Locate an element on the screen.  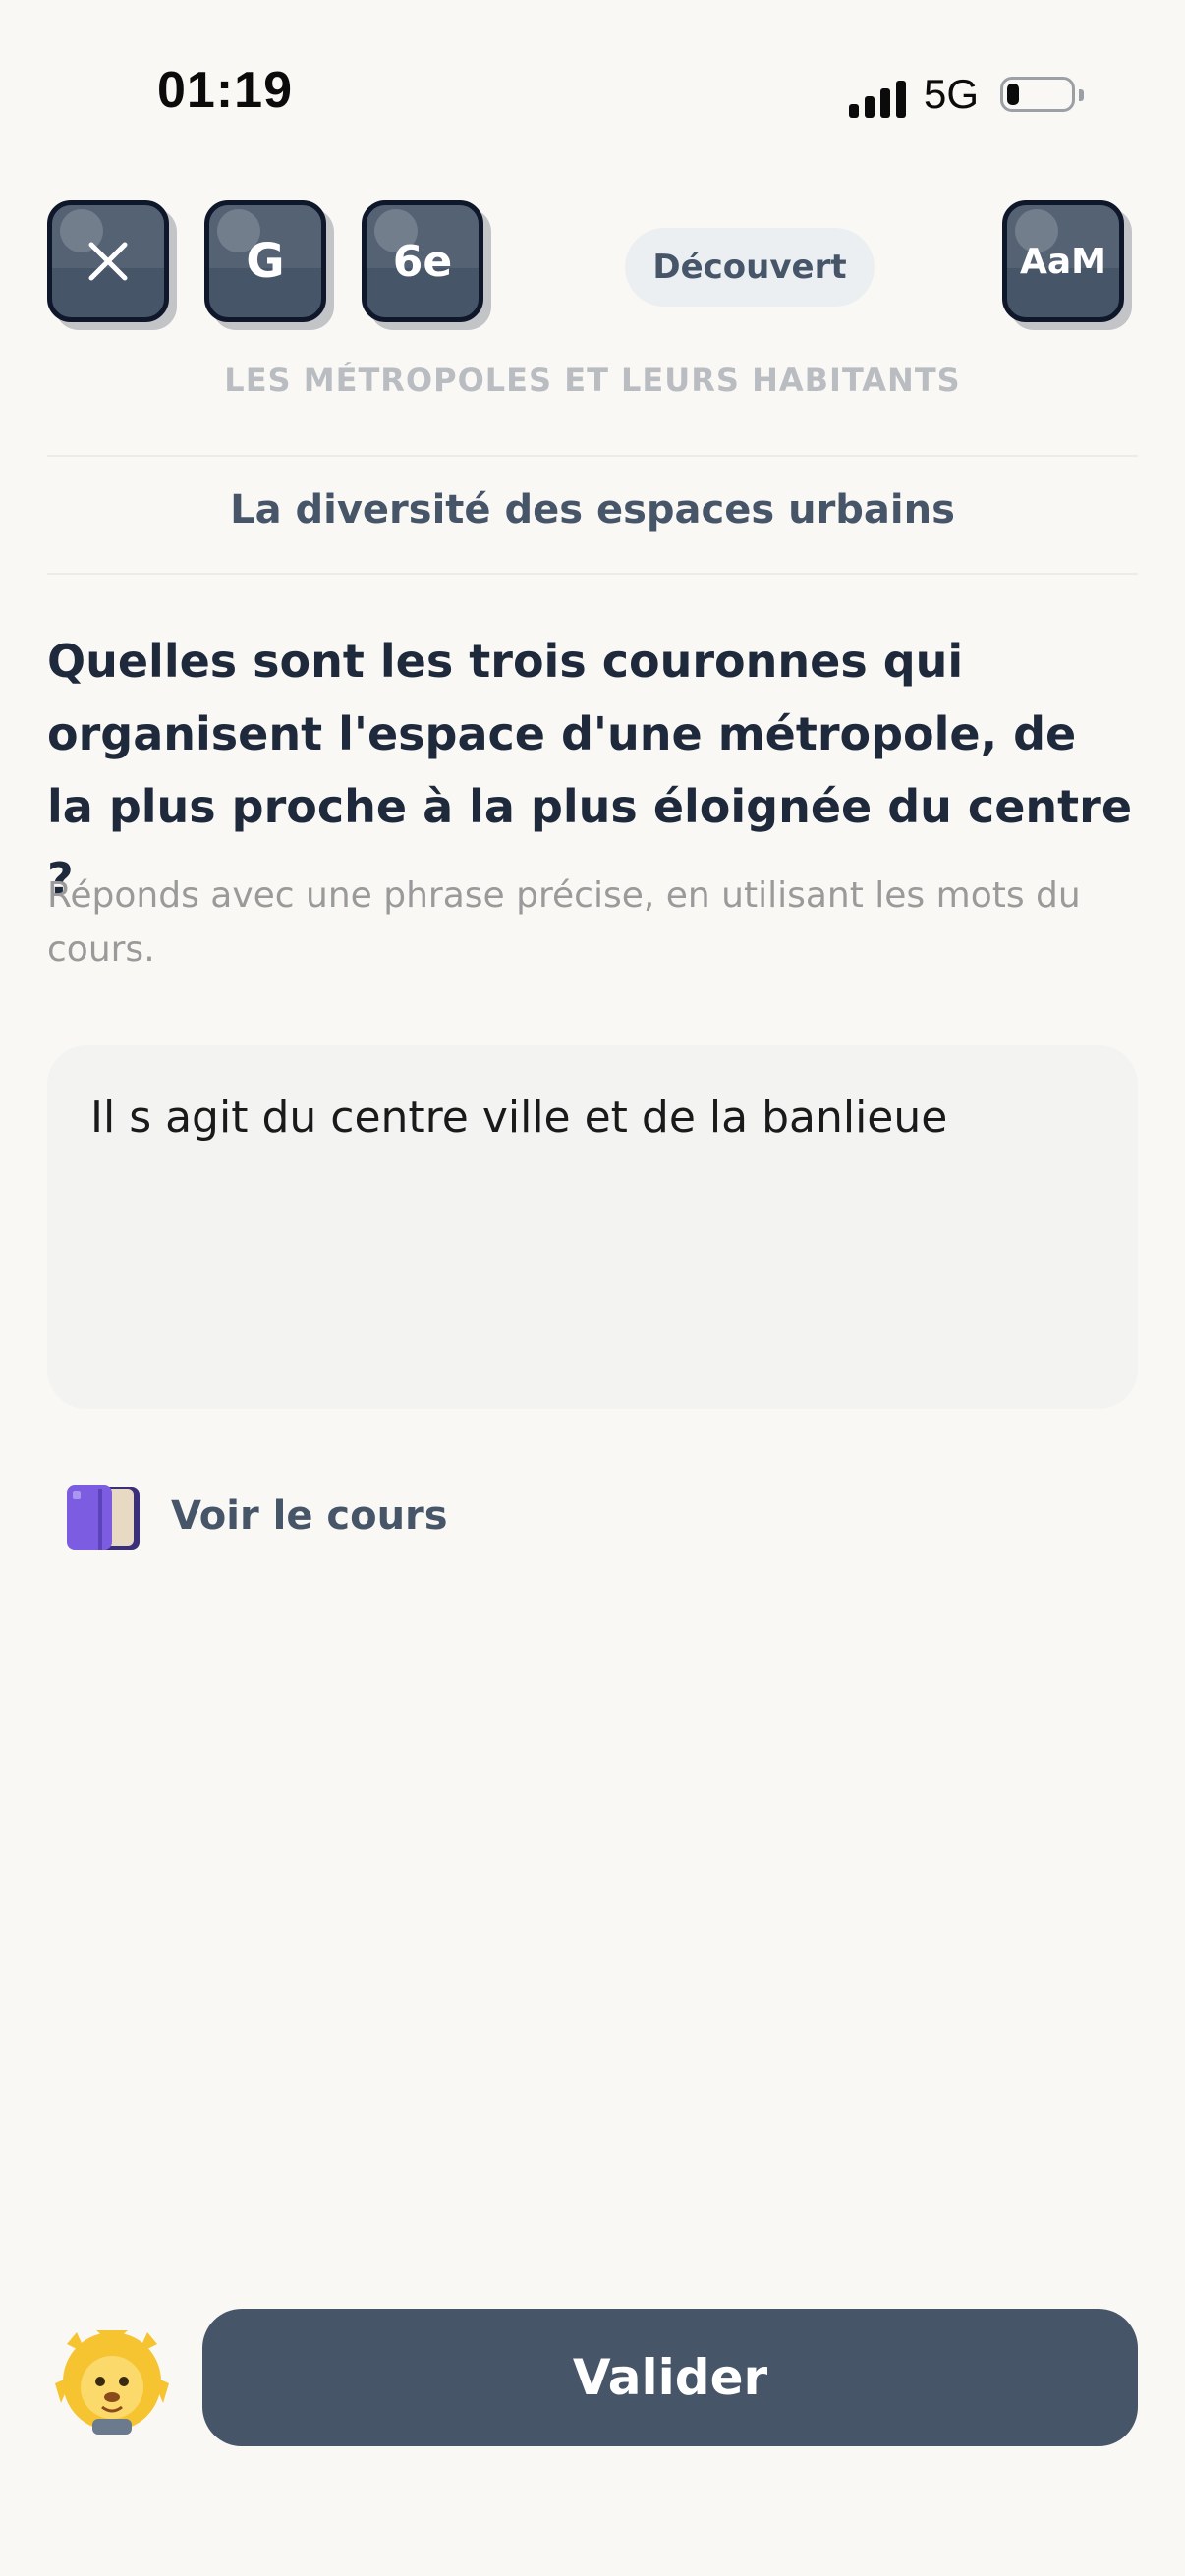
font-size-label: AaM is located at coordinates (1063, 261).